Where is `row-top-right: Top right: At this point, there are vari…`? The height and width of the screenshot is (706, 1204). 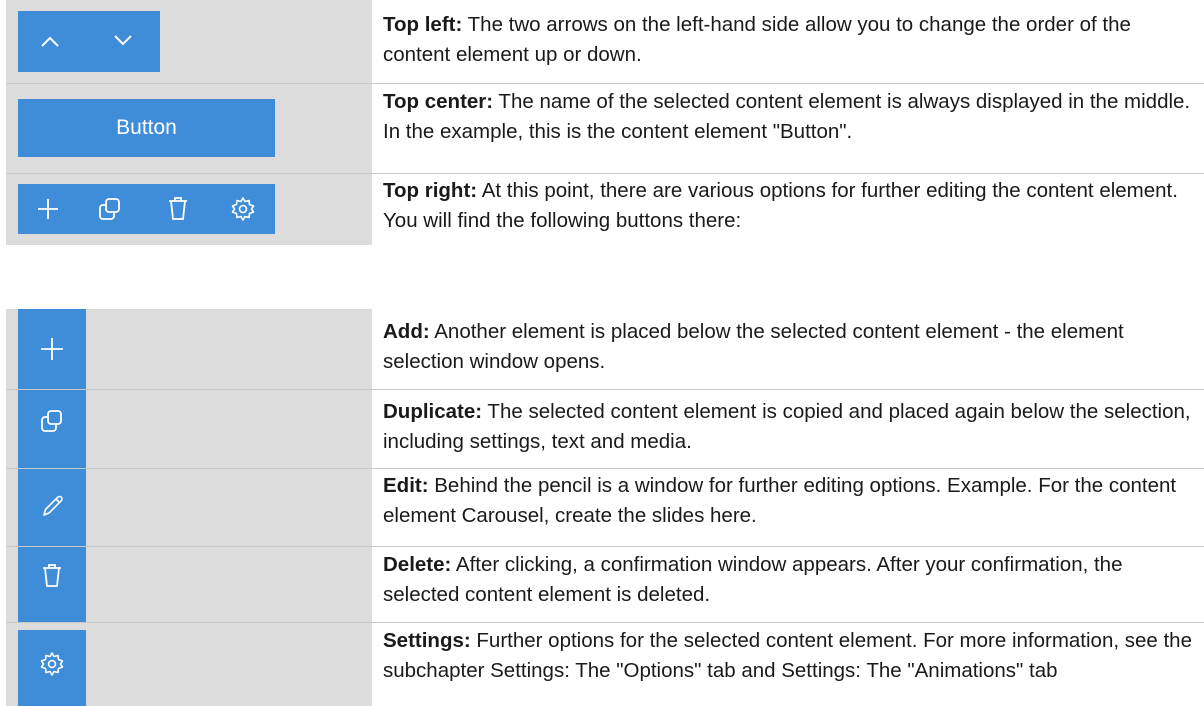 row-top-right: Top right: At this point, there are vari… is located at coordinates (605, 209).